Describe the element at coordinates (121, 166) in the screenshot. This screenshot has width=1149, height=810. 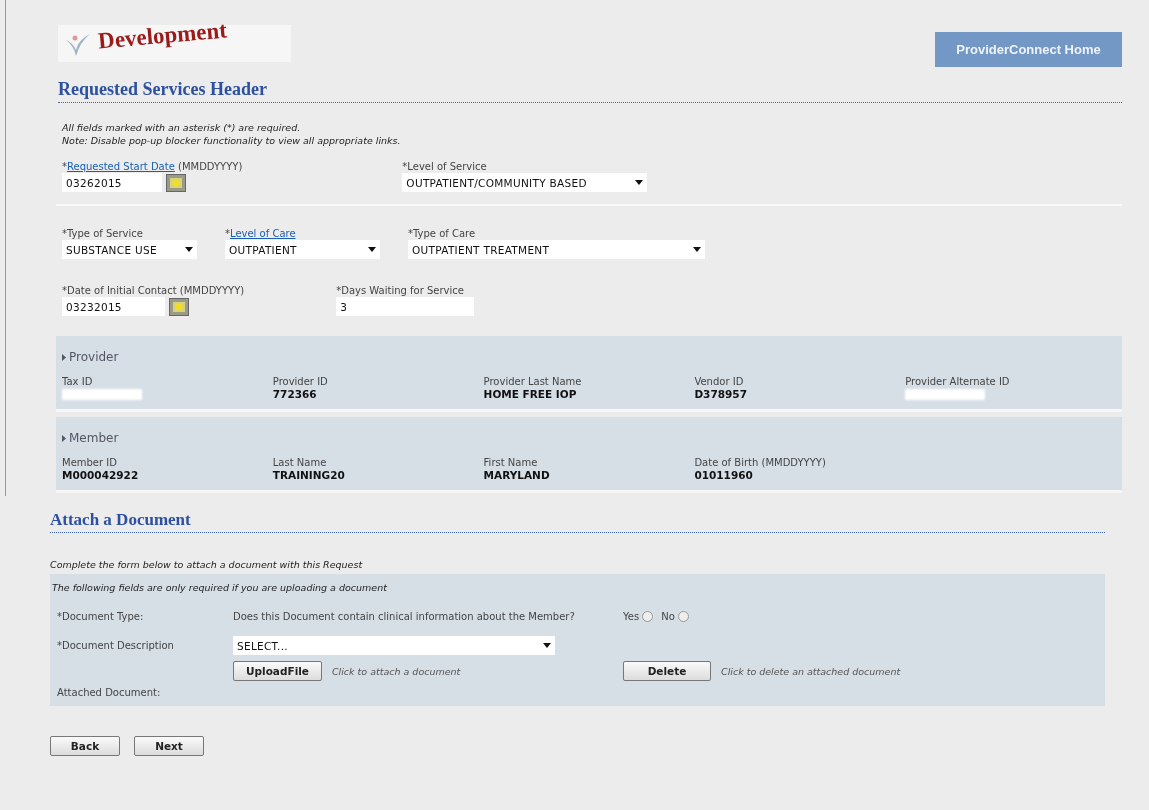
I see `field-link: Requested Start Date` at that location.